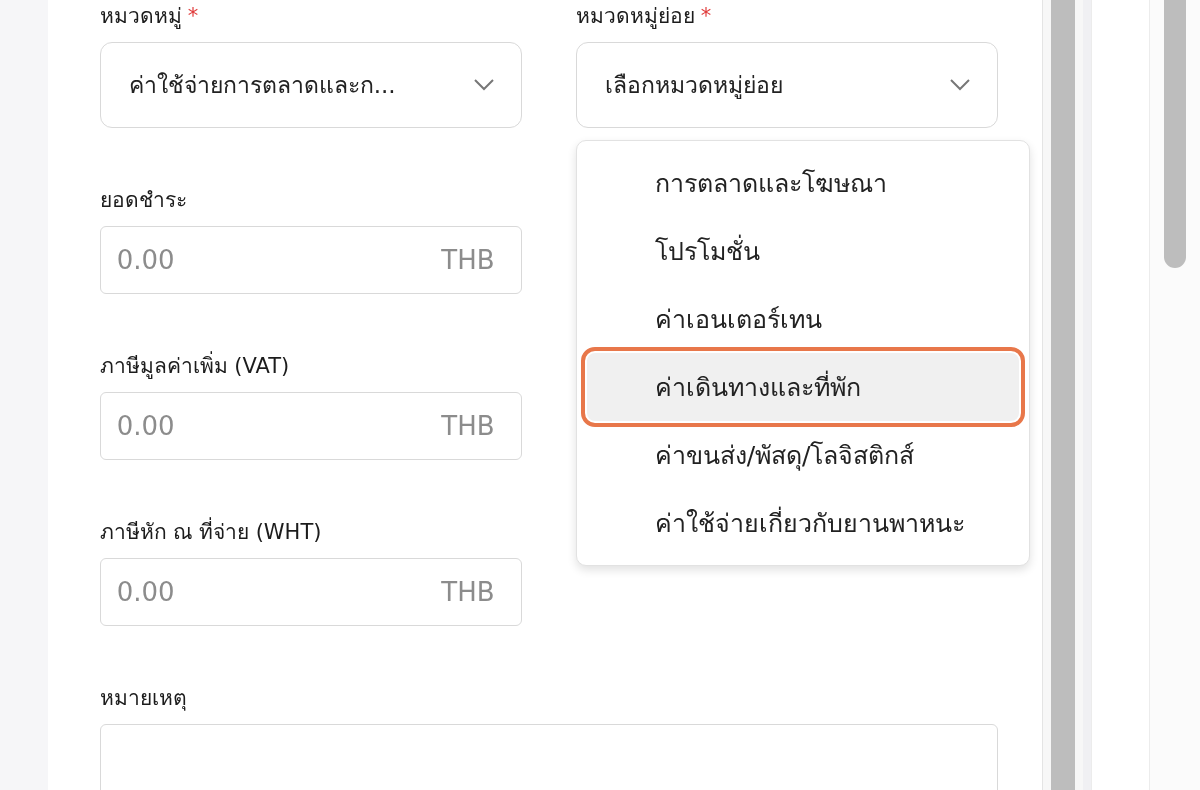  I want to click on dropdown-option: โปรโมชั่น, so click(802, 251).